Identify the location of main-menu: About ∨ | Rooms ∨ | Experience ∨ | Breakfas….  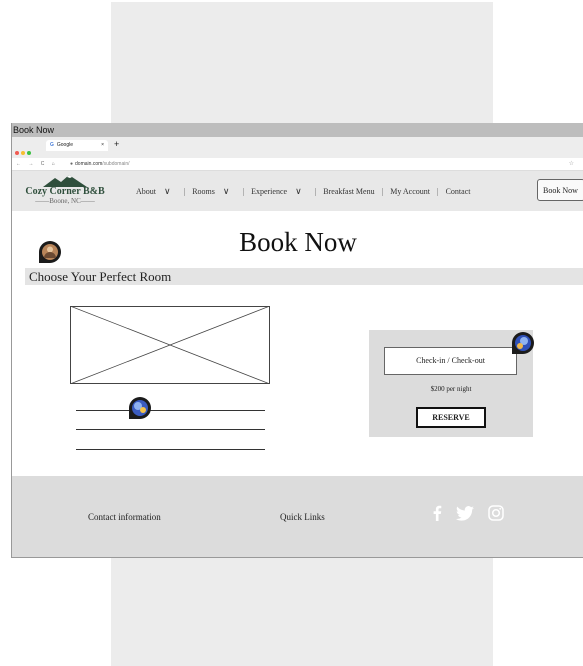
(303, 191).